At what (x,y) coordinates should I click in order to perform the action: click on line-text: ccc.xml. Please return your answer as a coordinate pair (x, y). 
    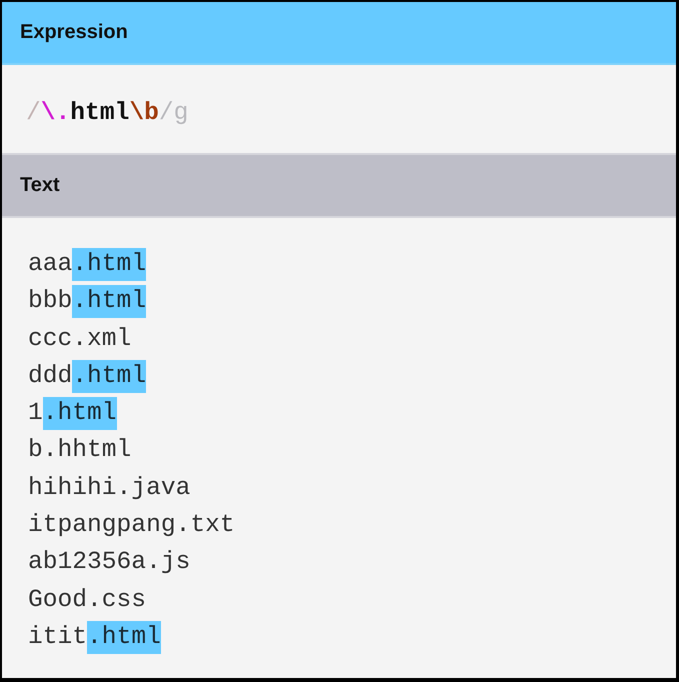
    Looking at the image, I should click on (80, 339).